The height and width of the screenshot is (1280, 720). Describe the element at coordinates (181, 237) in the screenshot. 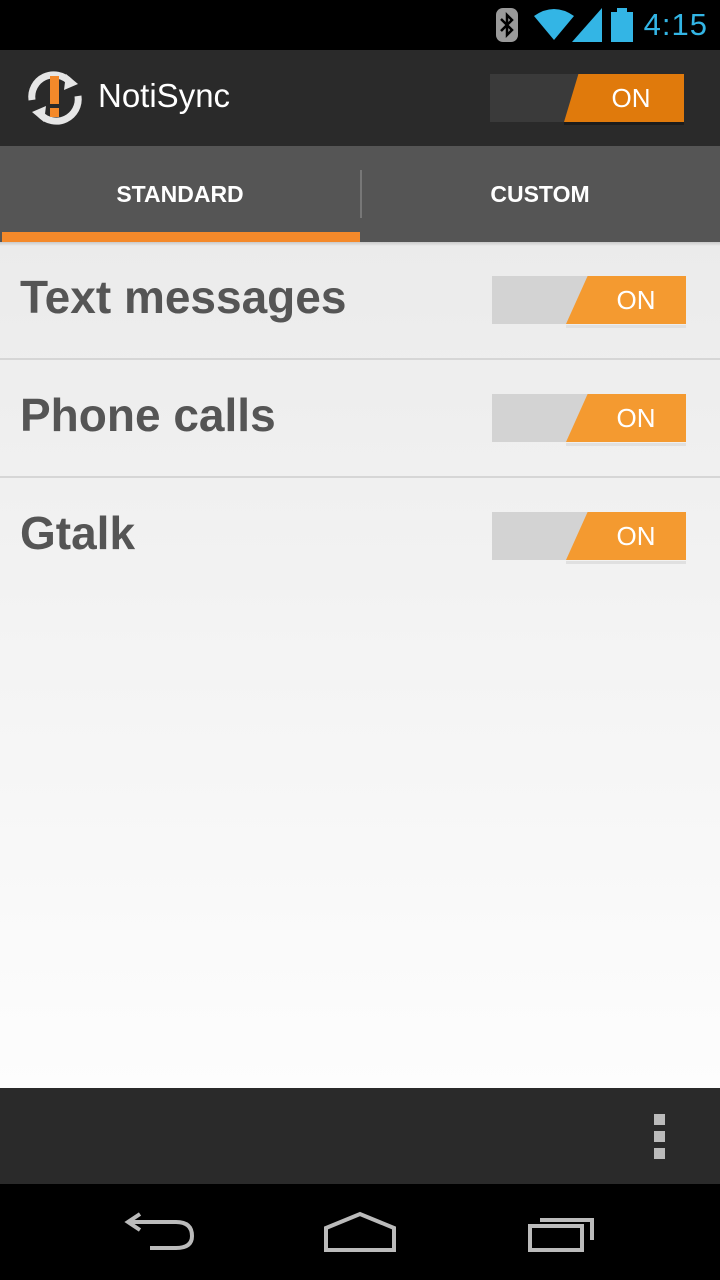

I see `tab-selected-indicator` at that location.